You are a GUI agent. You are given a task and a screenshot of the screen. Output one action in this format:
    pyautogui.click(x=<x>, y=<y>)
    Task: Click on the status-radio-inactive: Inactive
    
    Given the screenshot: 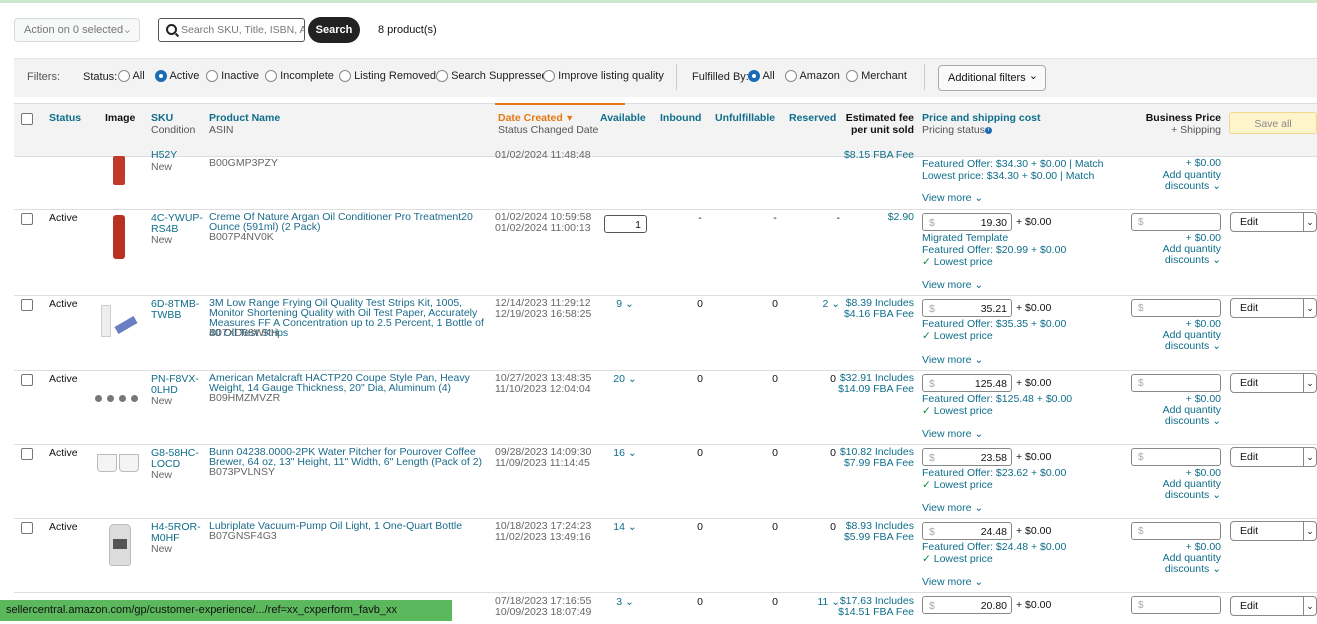 What is the action you would take?
    pyautogui.click(x=232, y=76)
    